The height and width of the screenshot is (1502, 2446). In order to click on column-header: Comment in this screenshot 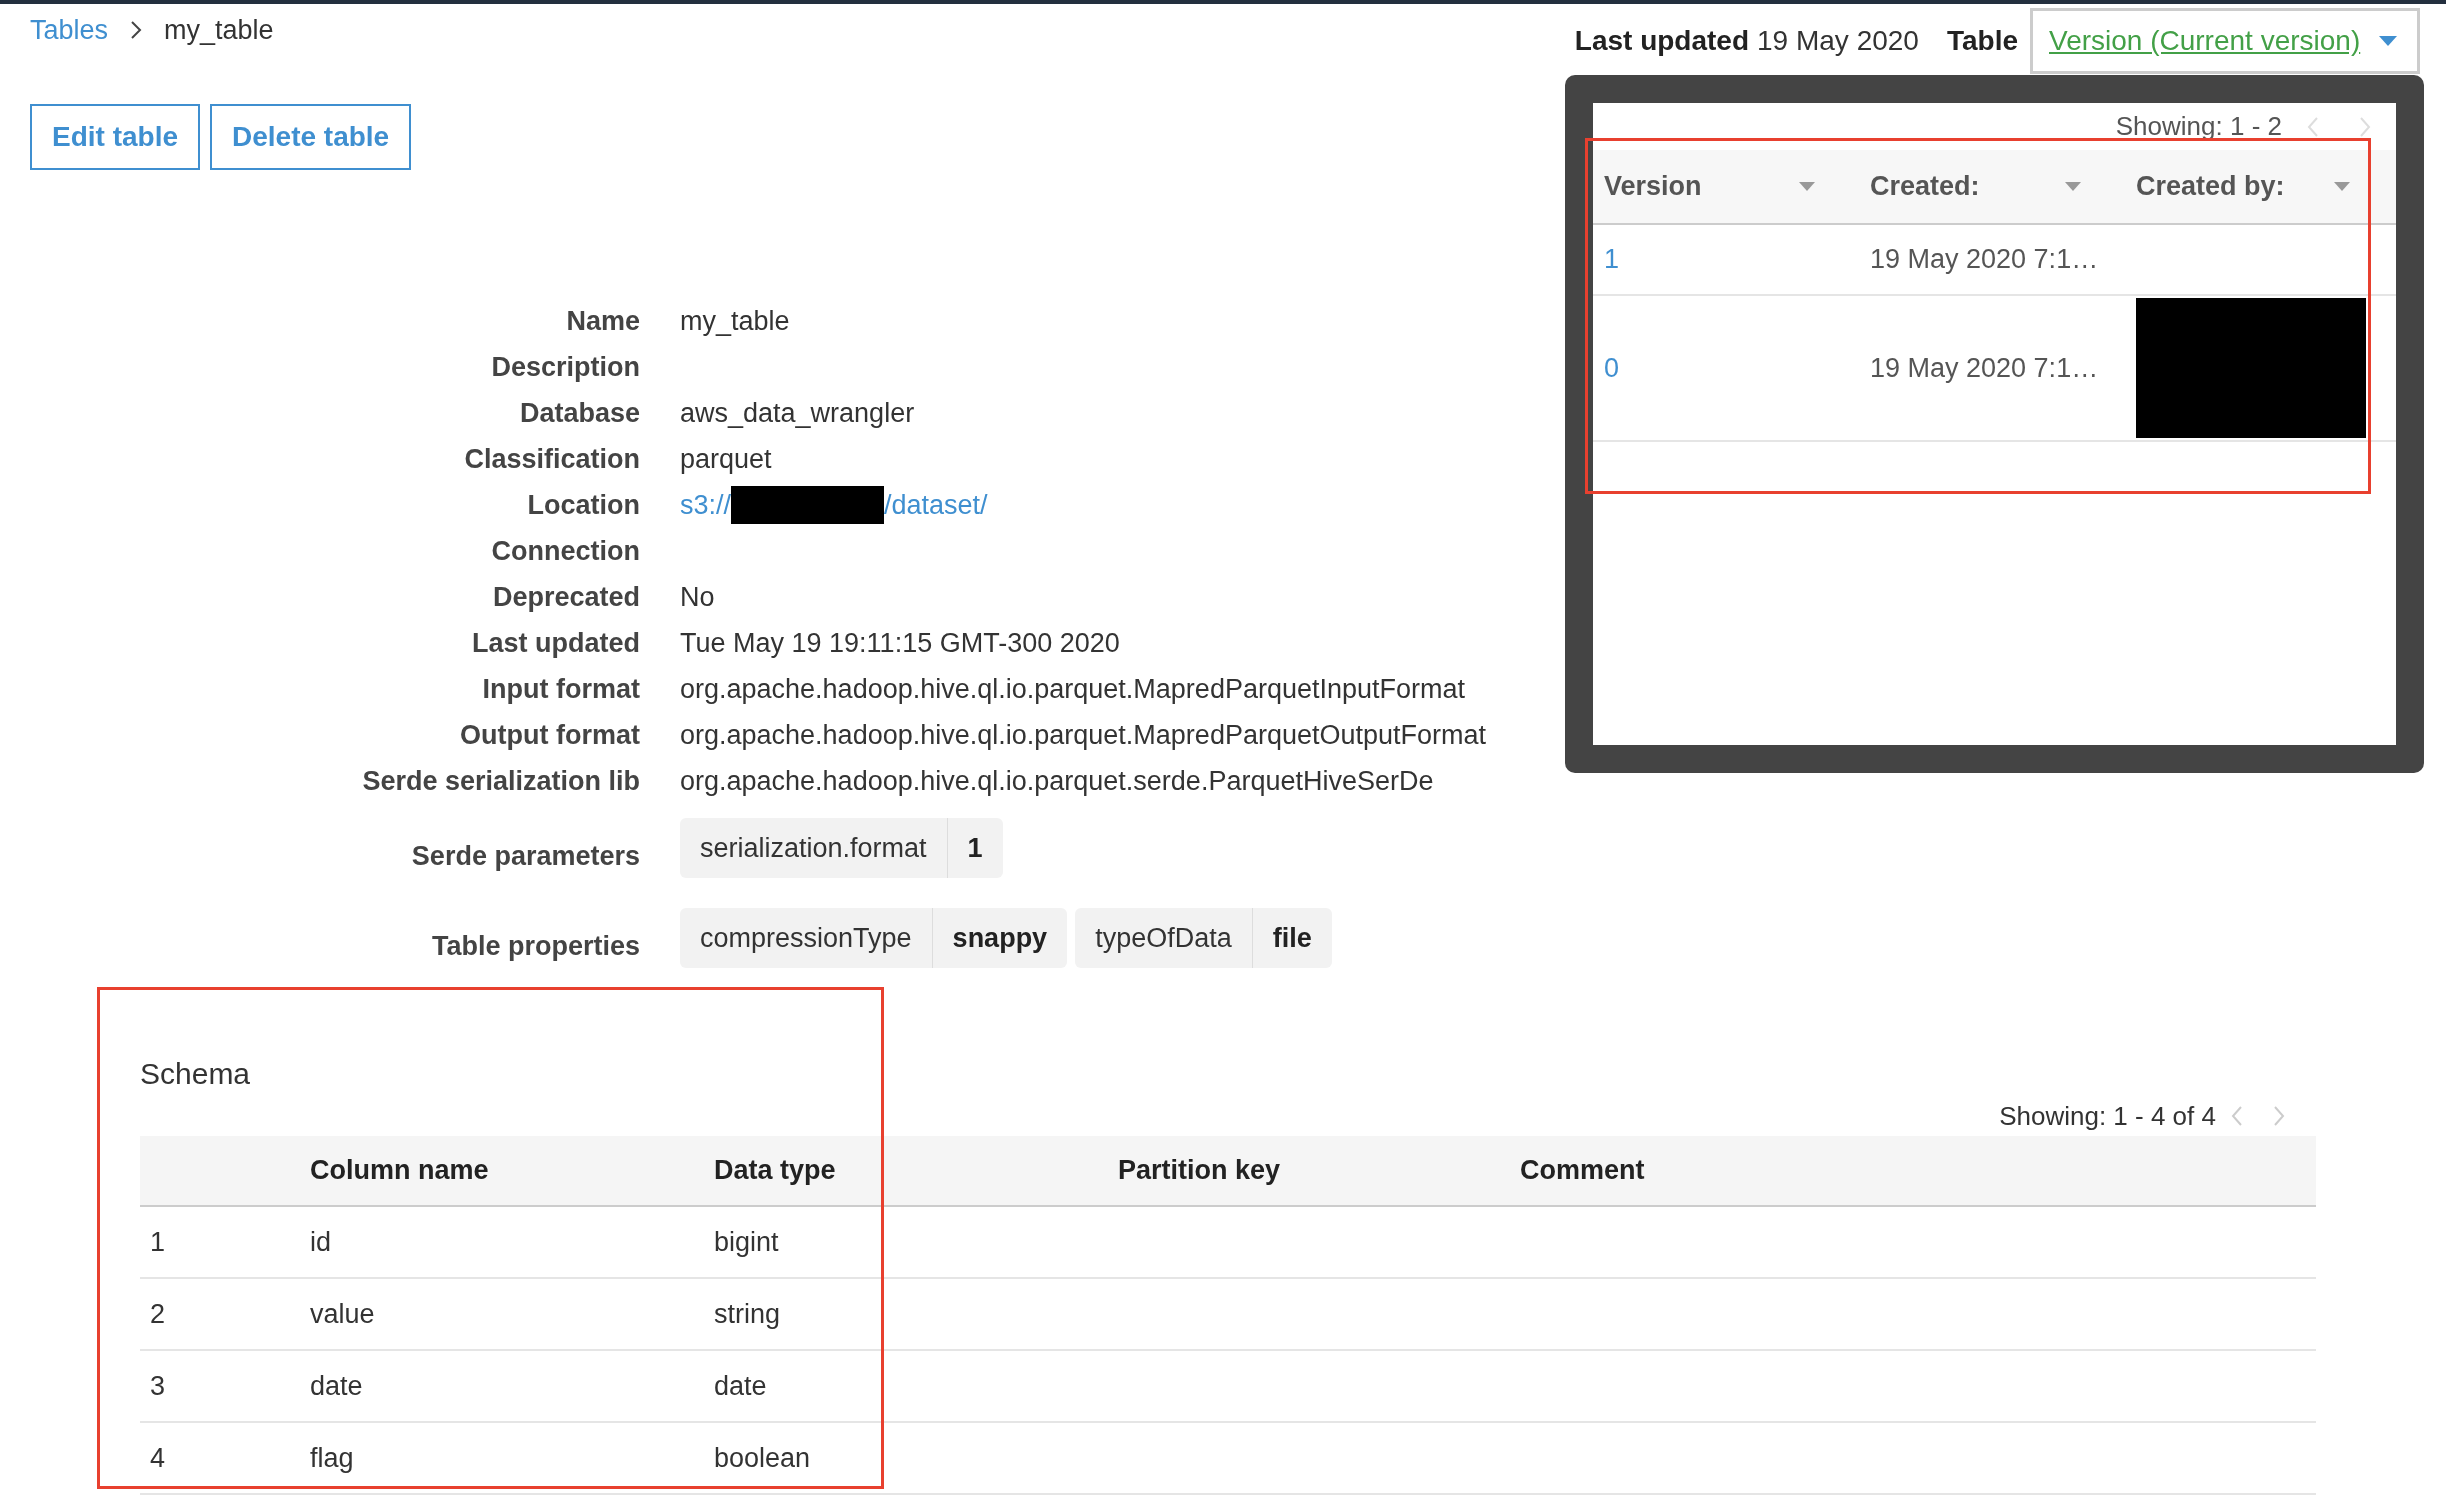, I will do `click(1583, 1171)`.